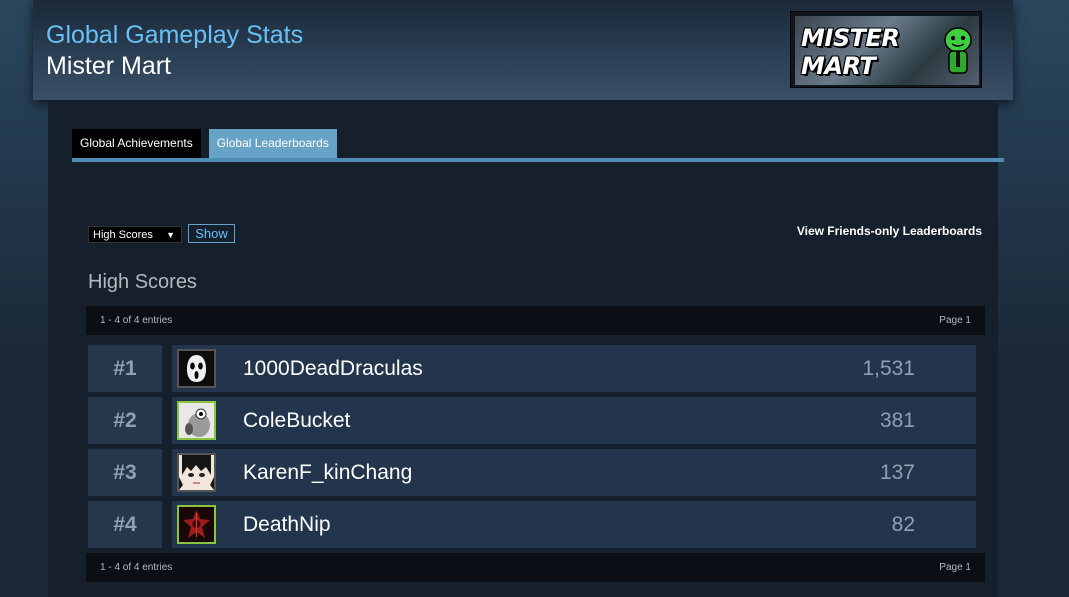 The width and height of the screenshot is (1069, 597). Describe the element at coordinates (897, 472) in the screenshot. I see `player-score: 137` at that location.